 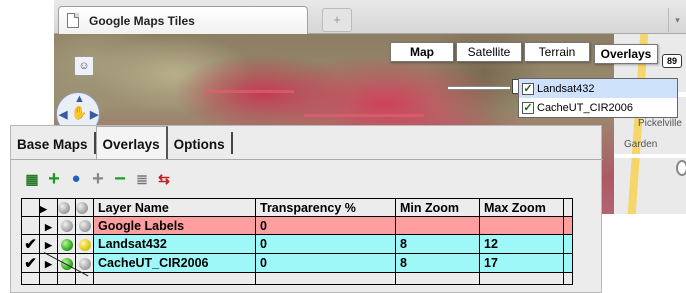 What do you see at coordinates (174, 225) in the screenshot?
I see `cell-layer-name: Google Labels` at bounding box center [174, 225].